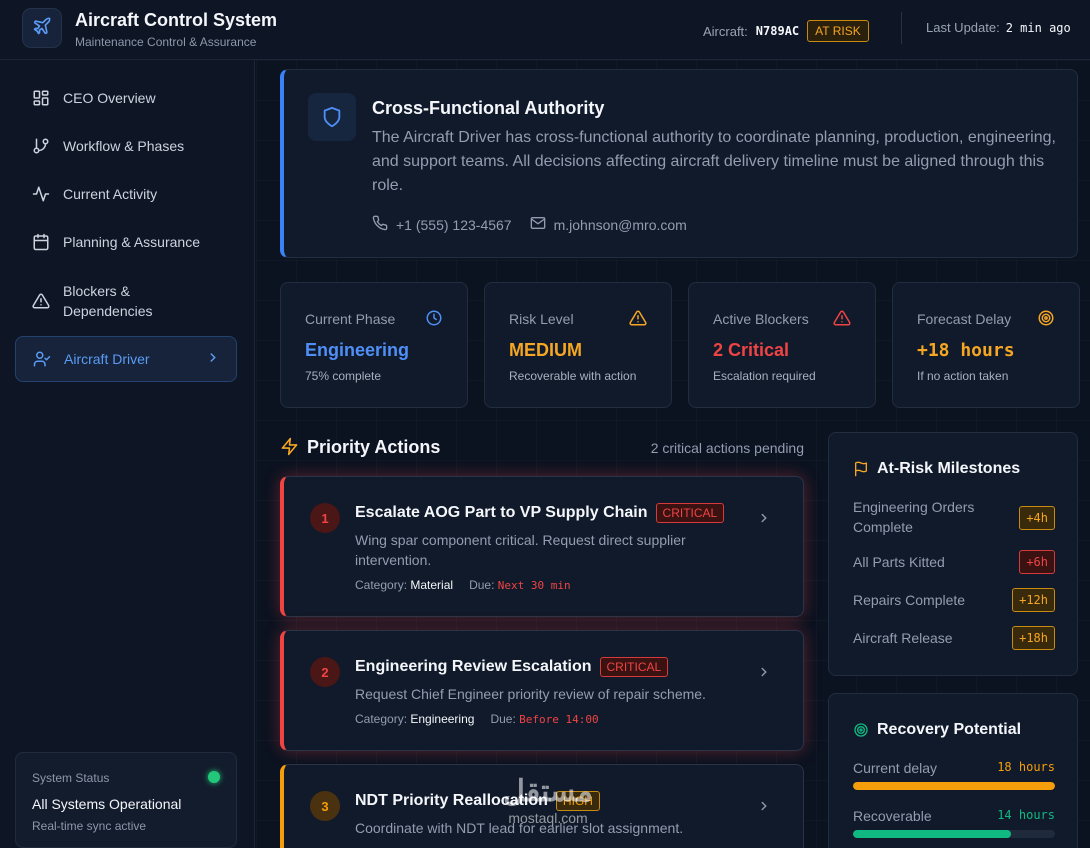 Image resolution: width=1090 pixels, height=848 pixels. I want to click on kpi-subtext: 75% complete, so click(343, 376).